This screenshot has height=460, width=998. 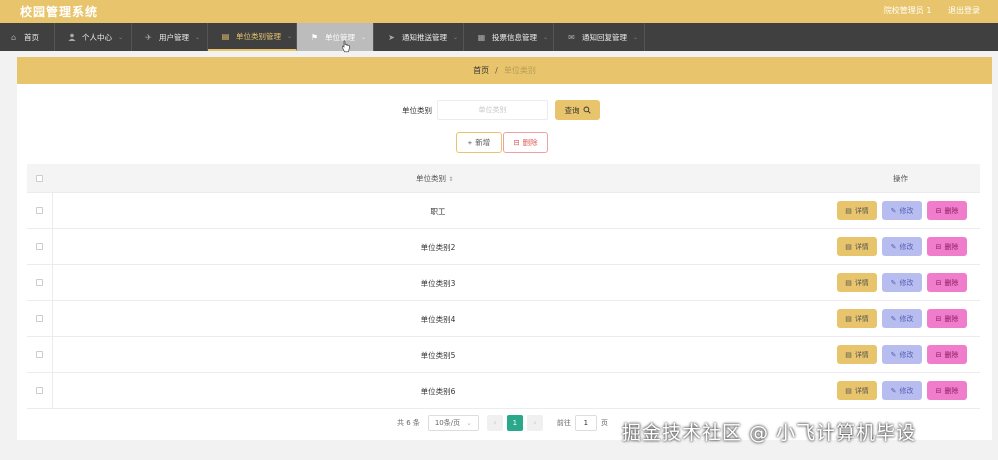 I want to click on grid-icon: ▦, so click(x=481, y=37).